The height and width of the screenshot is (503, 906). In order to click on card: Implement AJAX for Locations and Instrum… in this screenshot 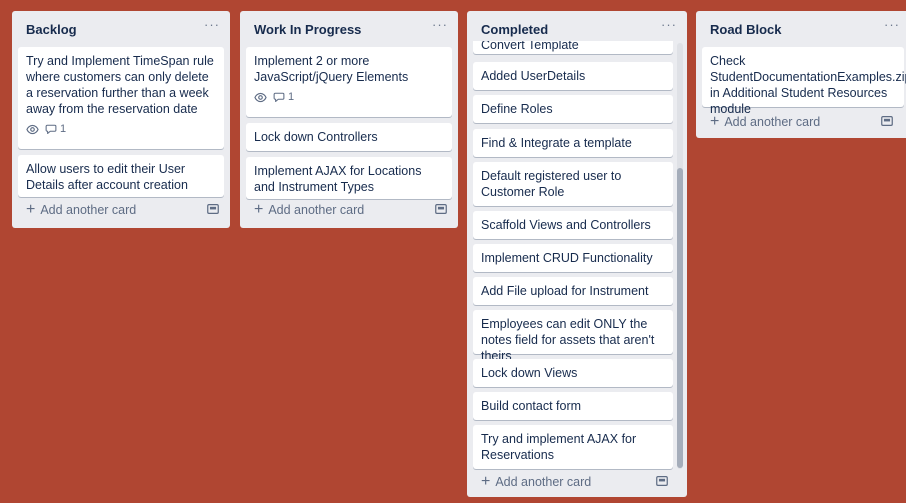, I will do `click(349, 178)`.